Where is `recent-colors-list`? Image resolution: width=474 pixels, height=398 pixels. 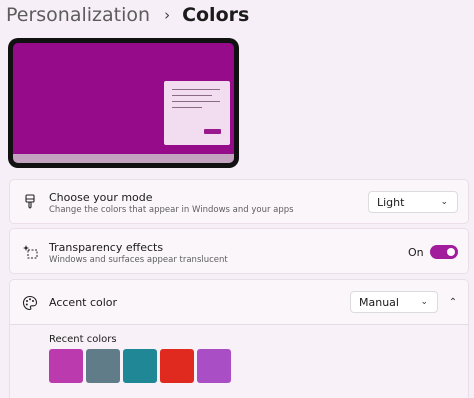 recent-colors-list is located at coordinates (140, 366).